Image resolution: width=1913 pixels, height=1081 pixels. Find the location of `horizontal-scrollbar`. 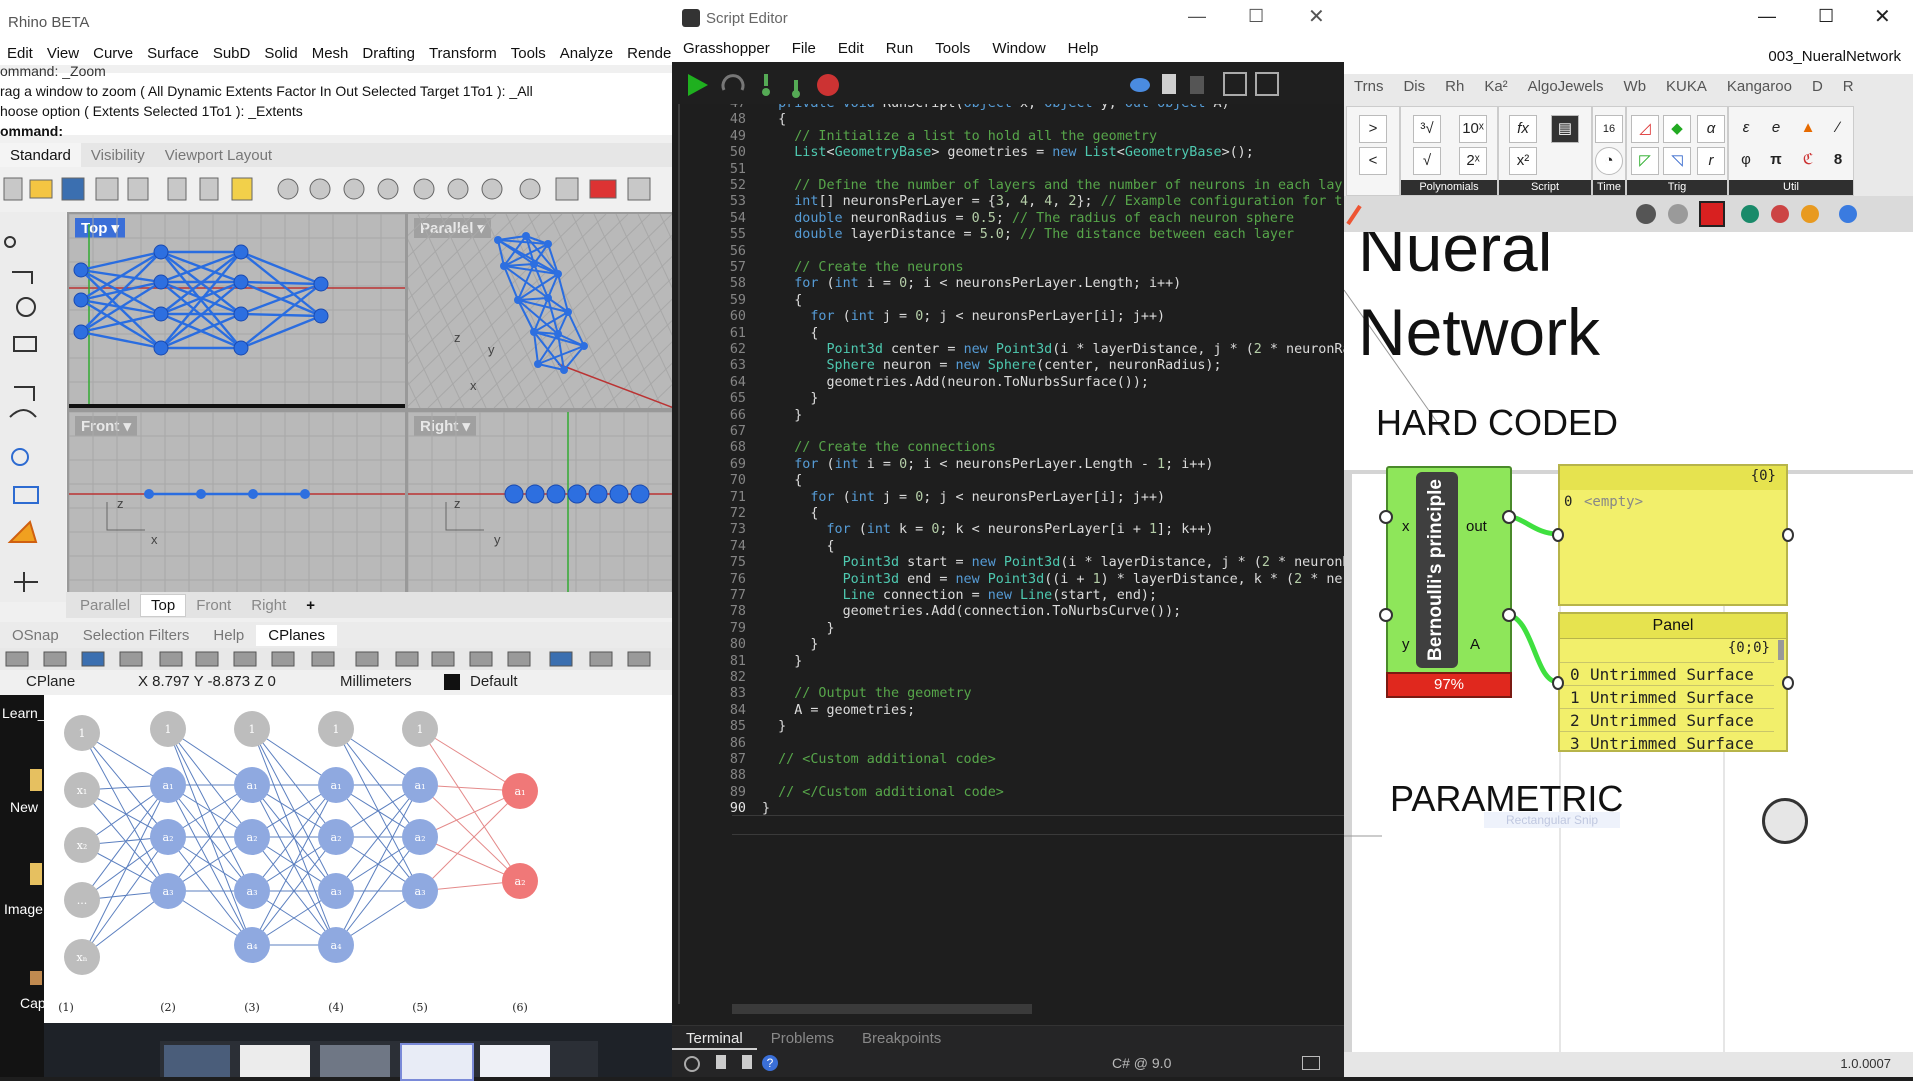

horizontal-scrollbar is located at coordinates (882, 1009).